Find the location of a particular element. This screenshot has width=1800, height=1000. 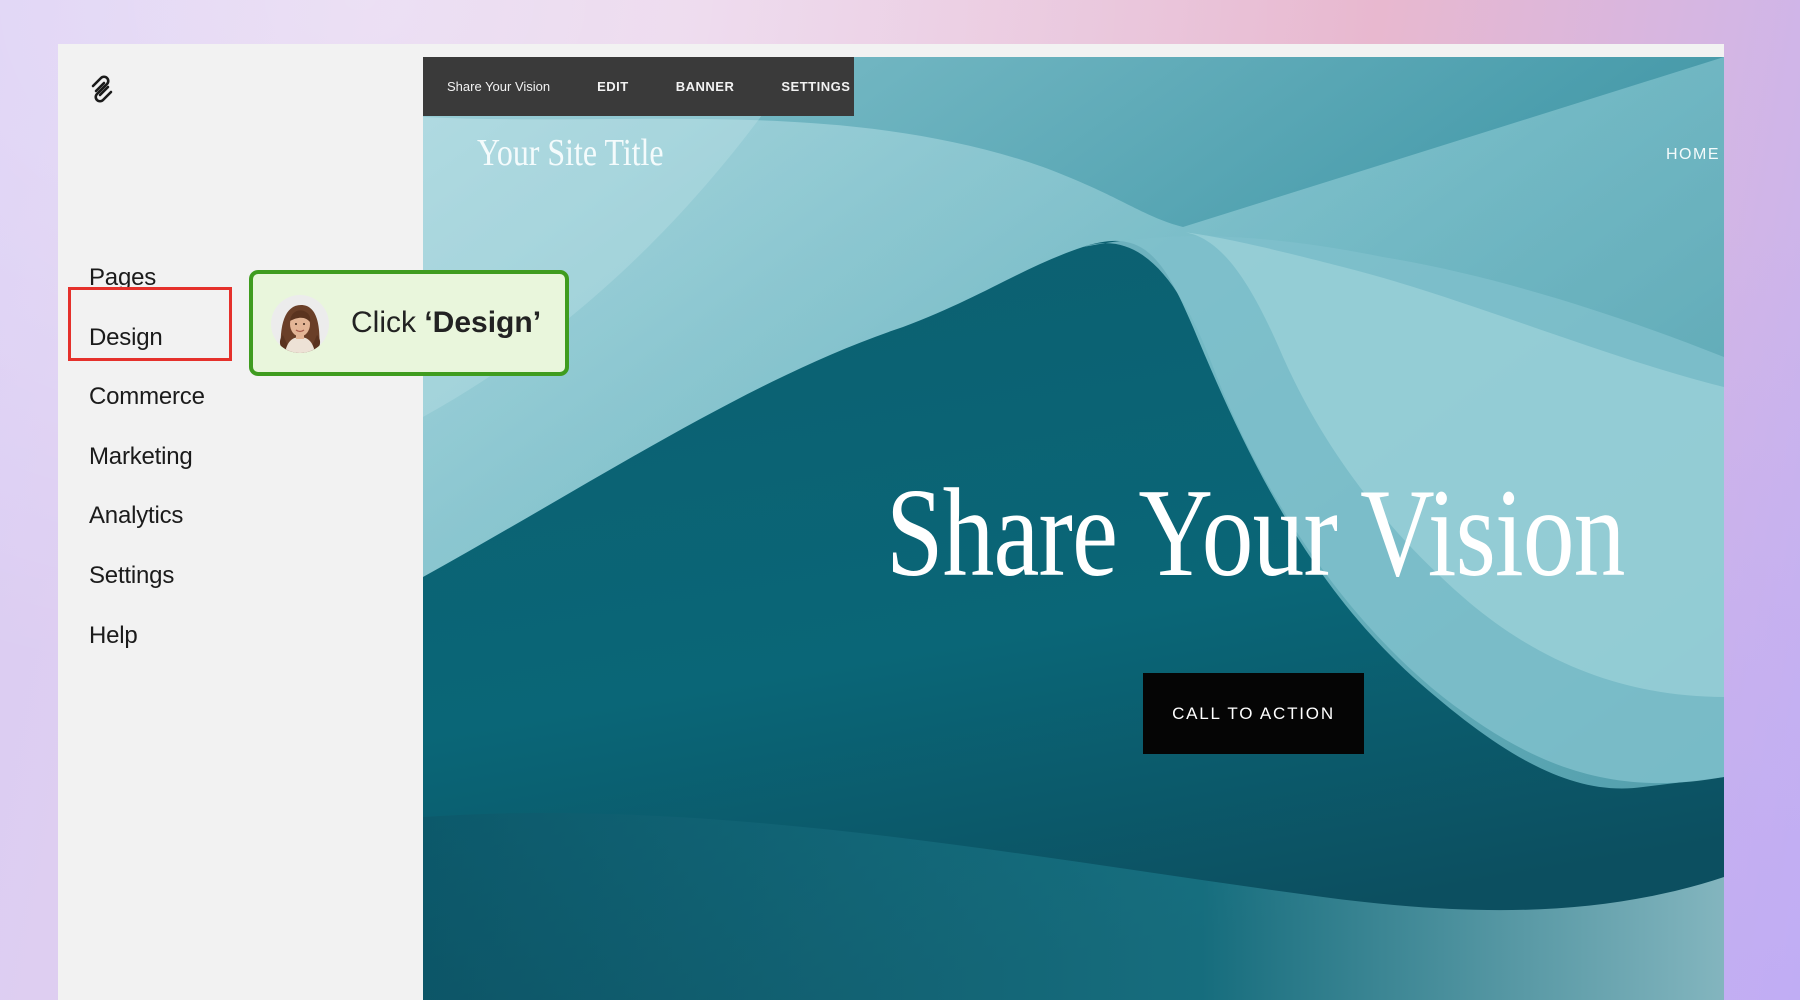

tooltip-prefix: Click is located at coordinates (383, 322).